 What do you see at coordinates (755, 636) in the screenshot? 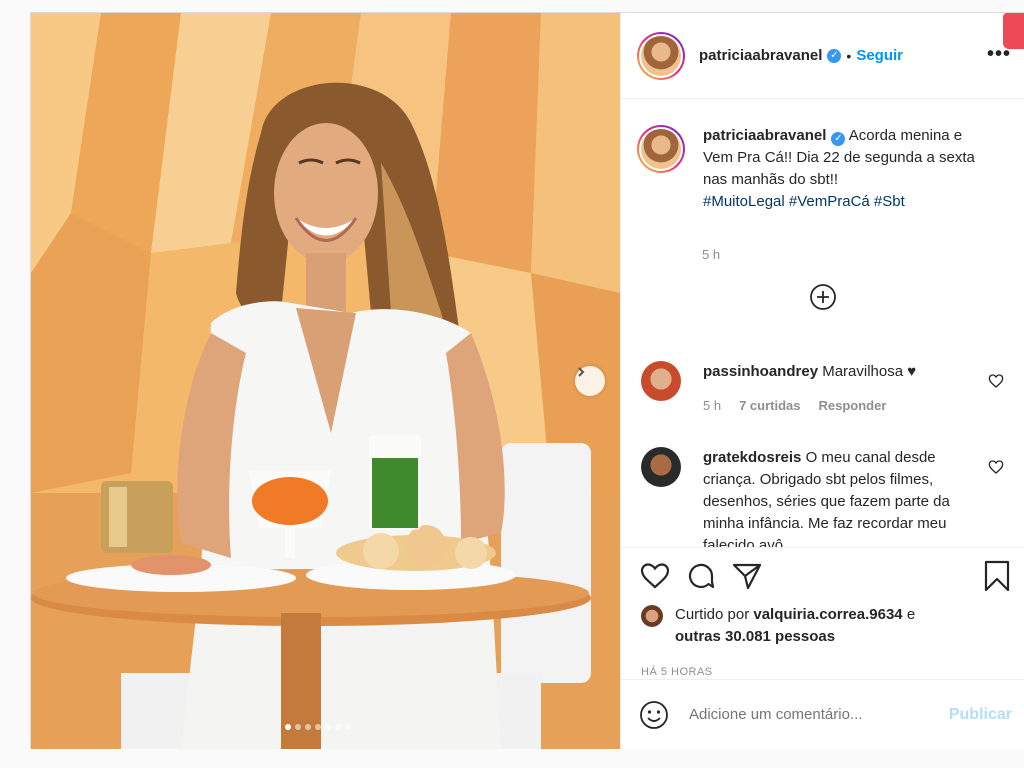
I see `liked-by-others: outras 30.081 pessoas` at bounding box center [755, 636].